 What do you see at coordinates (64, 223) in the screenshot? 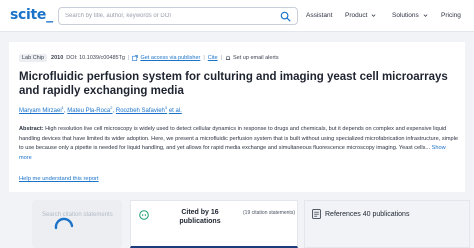
I see `loading-spinner-icon` at bounding box center [64, 223].